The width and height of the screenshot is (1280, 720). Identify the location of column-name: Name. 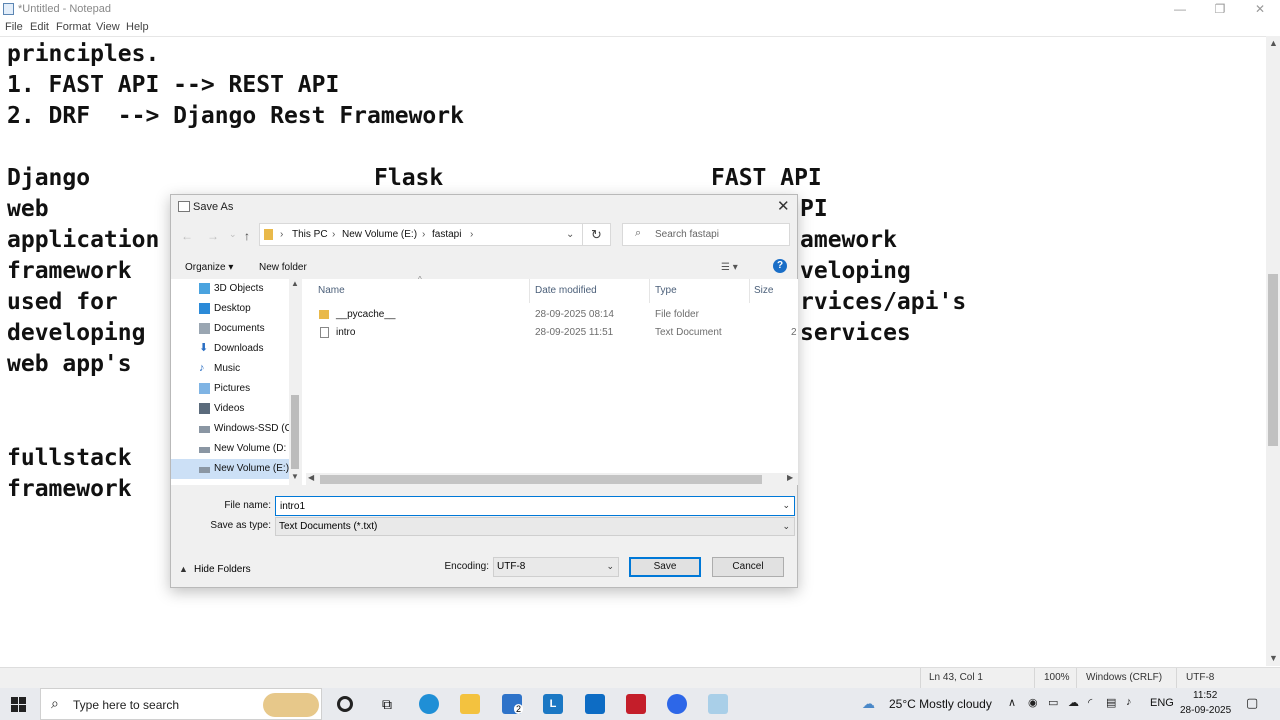
(331, 290).